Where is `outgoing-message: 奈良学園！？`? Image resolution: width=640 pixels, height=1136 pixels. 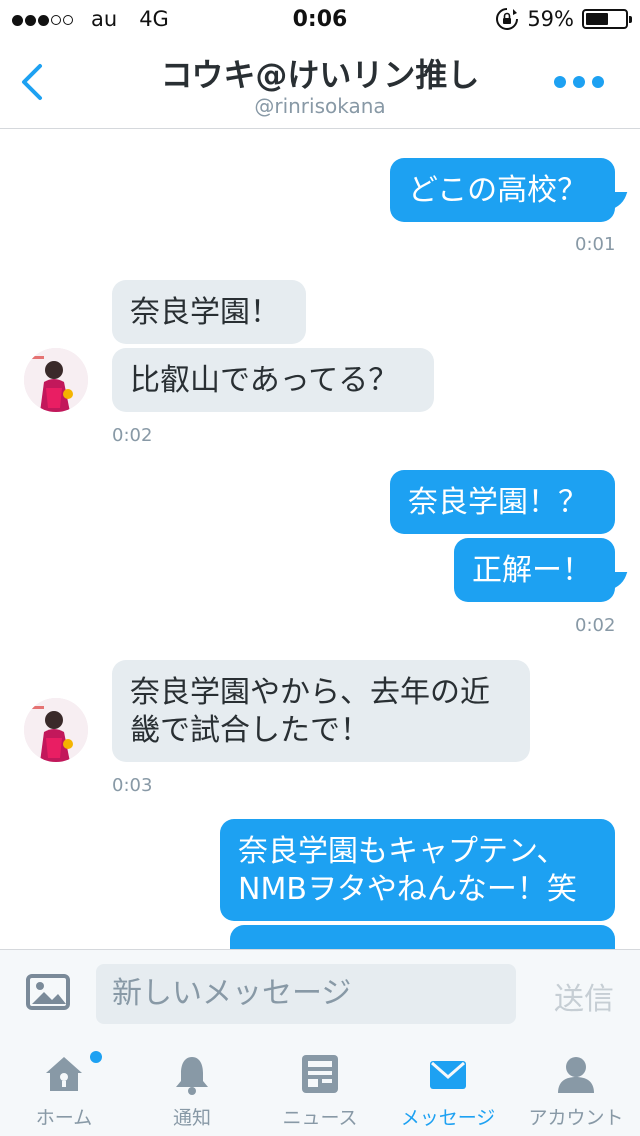
outgoing-message: 奈良学園！？ is located at coordinates (502, 502).